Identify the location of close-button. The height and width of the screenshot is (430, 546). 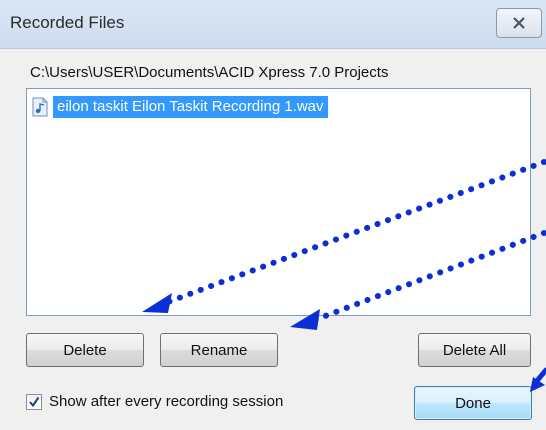
(519, 23).